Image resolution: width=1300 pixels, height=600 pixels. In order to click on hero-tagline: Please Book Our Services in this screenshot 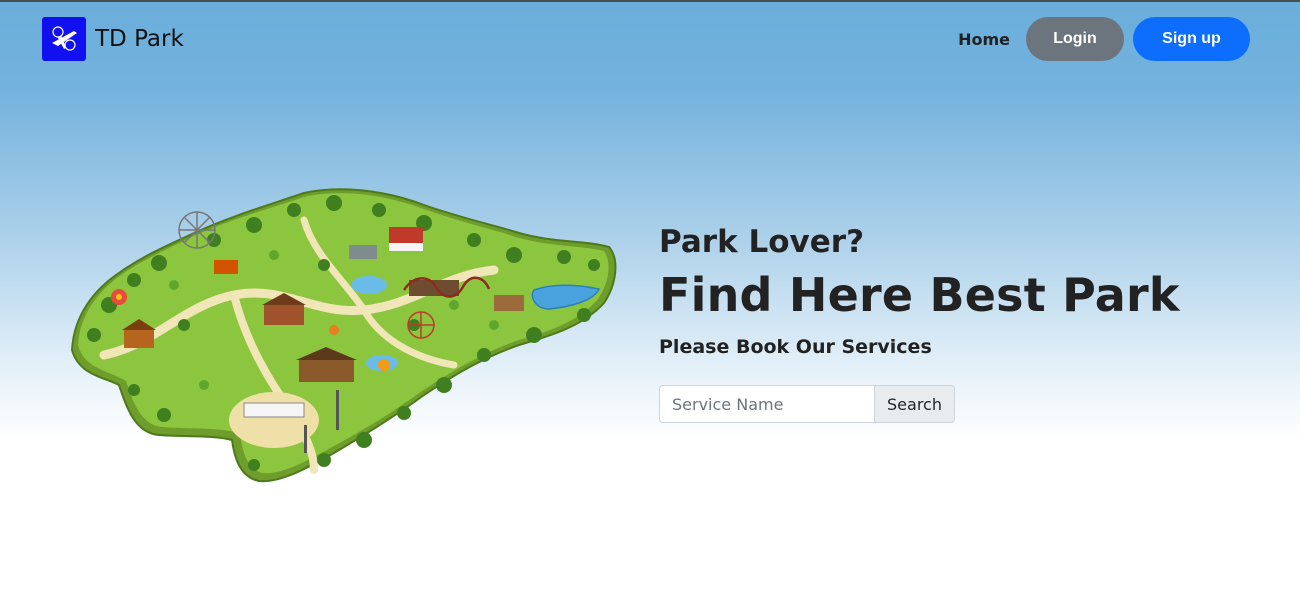, I will do `click(795, 347)`.